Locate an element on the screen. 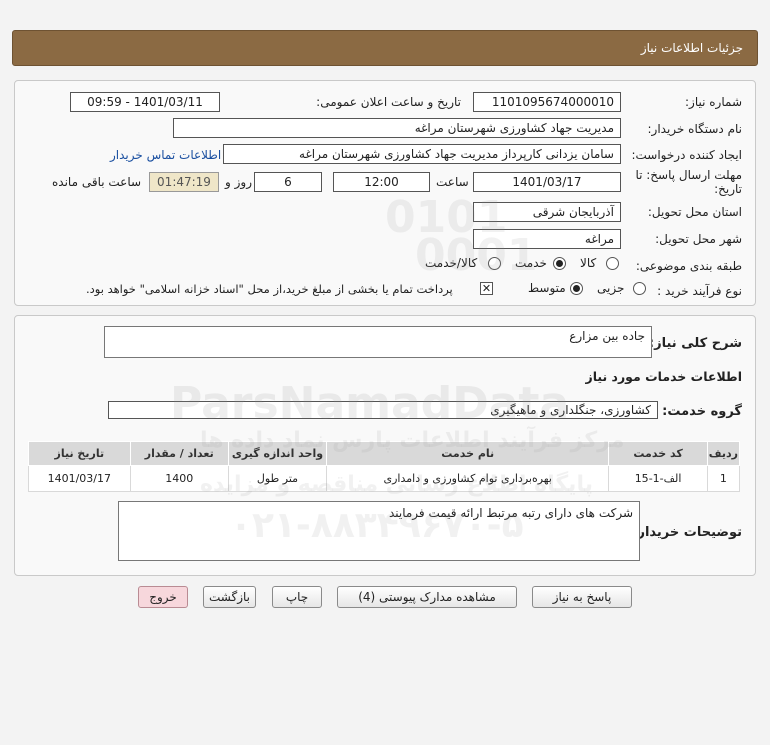 This screenshot has width=770, height=745. purchase-type-label: نوع فرآیند خرید : is located at coordinates (699, 291).